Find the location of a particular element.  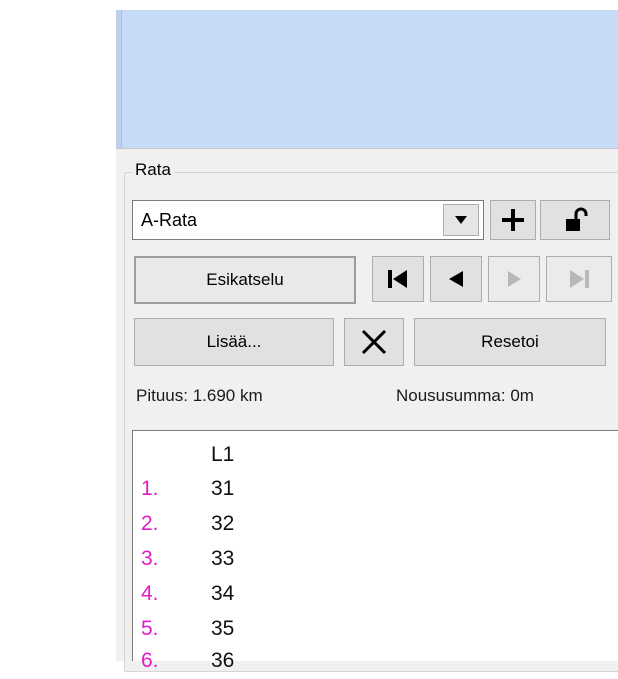

add-course-button is located at coordinates (513, 220).